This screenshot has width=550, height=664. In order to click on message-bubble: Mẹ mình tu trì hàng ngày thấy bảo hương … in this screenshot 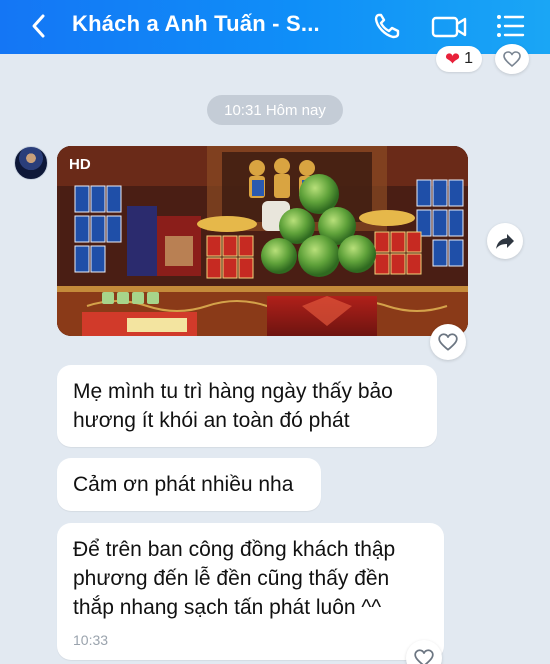, I will do `click(247, 406)`.